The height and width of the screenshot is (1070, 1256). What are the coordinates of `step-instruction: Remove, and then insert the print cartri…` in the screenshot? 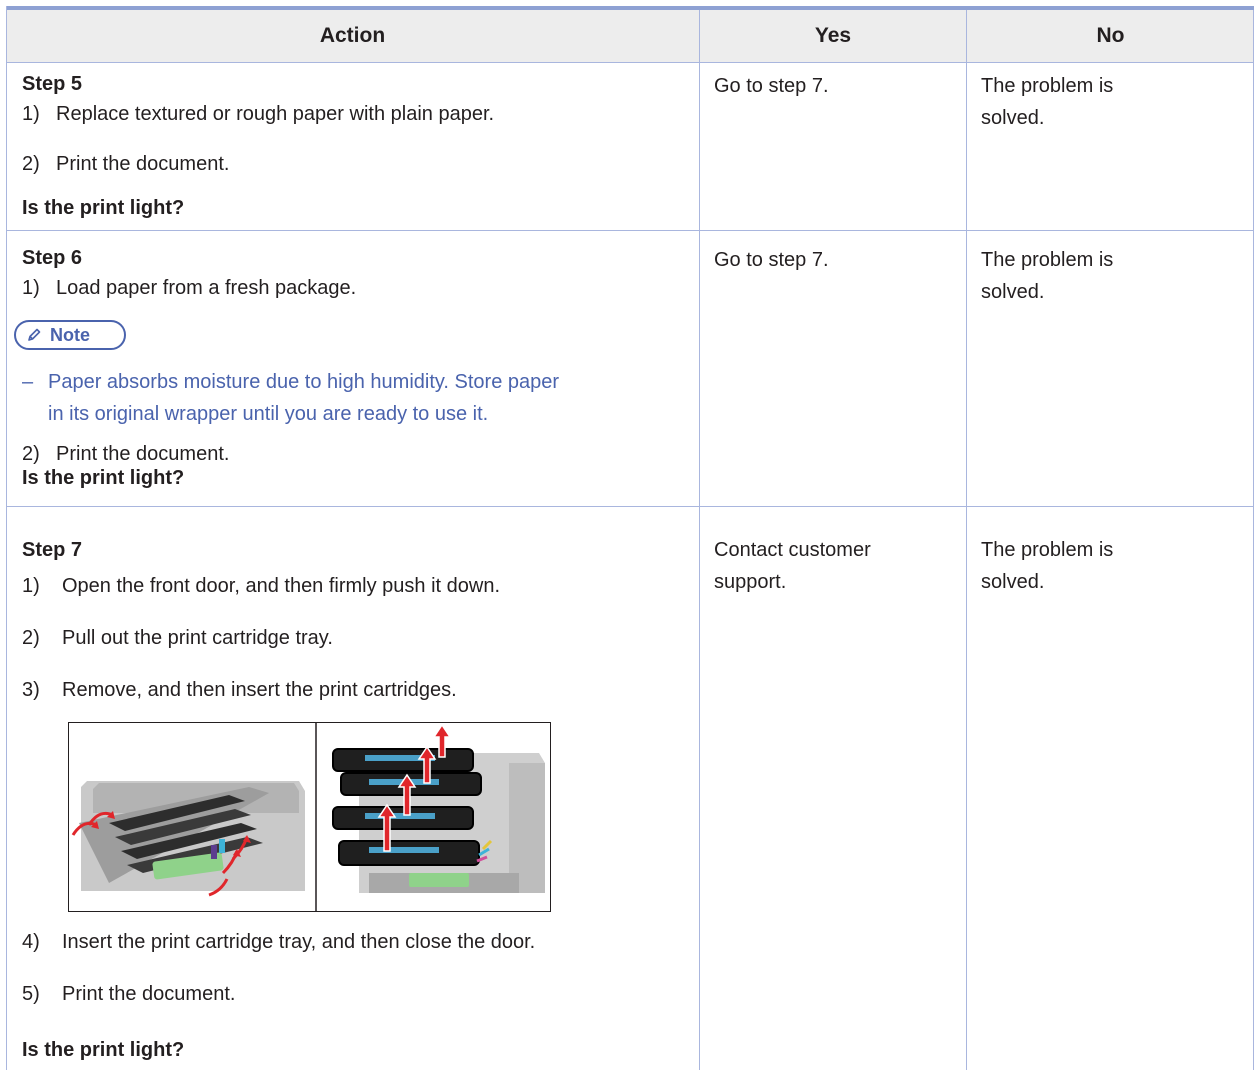 It's located at (259, 690).